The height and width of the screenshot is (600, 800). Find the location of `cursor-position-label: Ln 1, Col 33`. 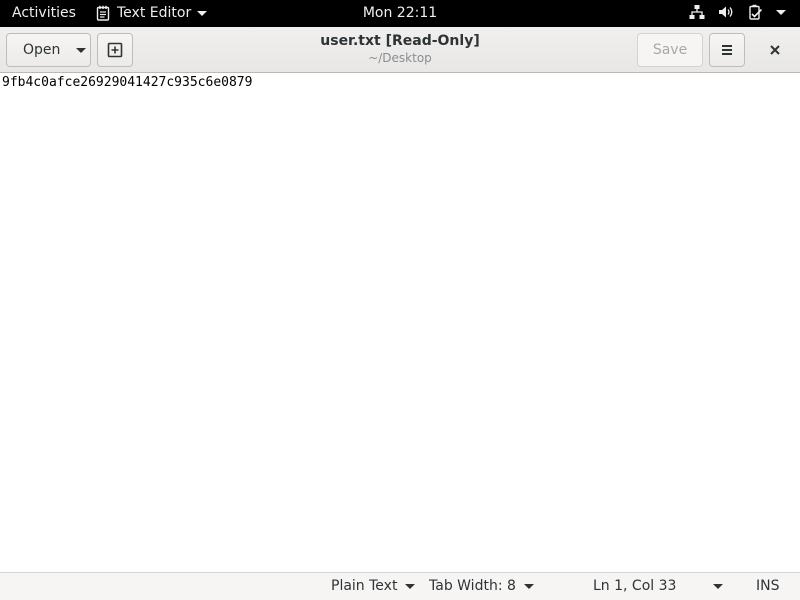

cursor-position-label: Ln 1, Col 33 is located at coordinates (635, 586).